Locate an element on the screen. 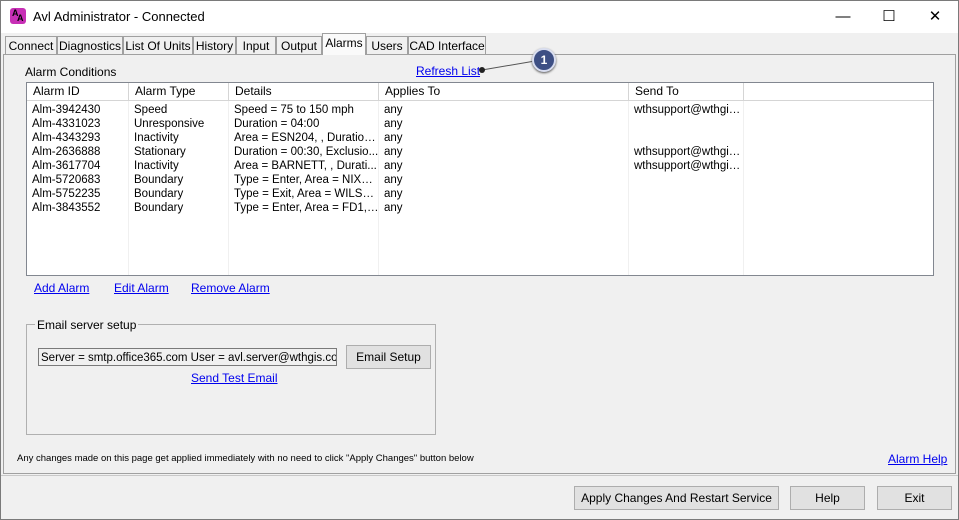  column-header-applies-to: Applies To is located at coordinates (504, 91).